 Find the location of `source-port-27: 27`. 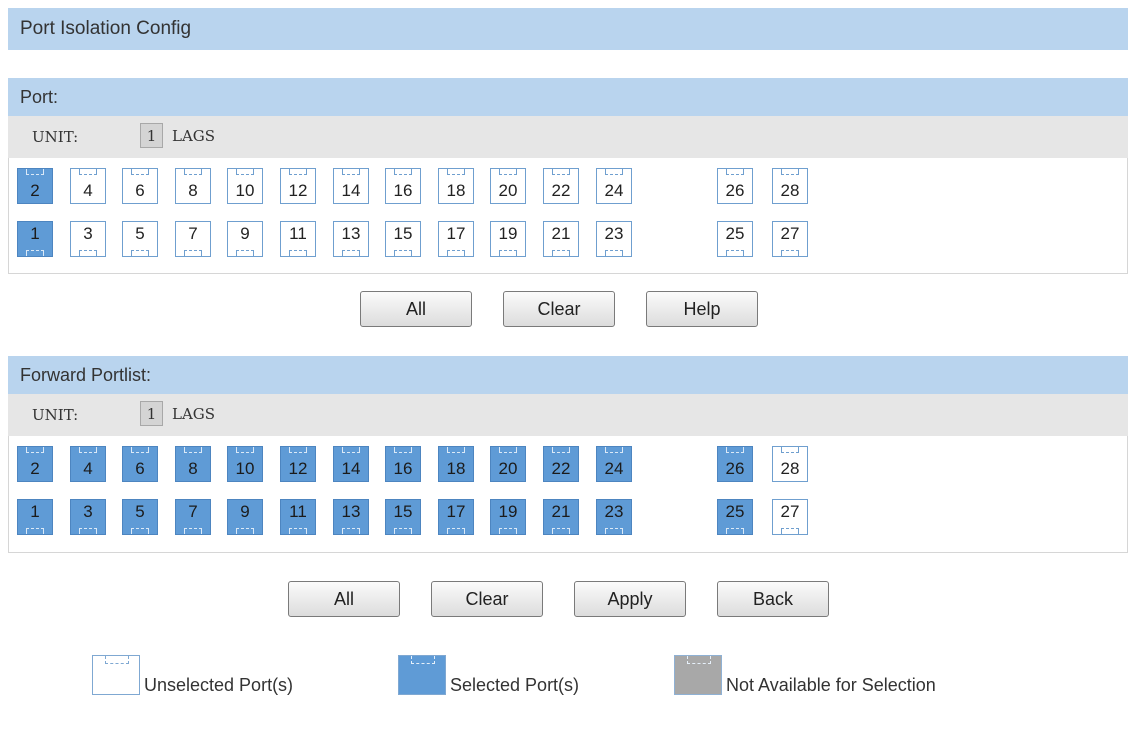

source-port-27: 27 is located at coordinates (790, 239).